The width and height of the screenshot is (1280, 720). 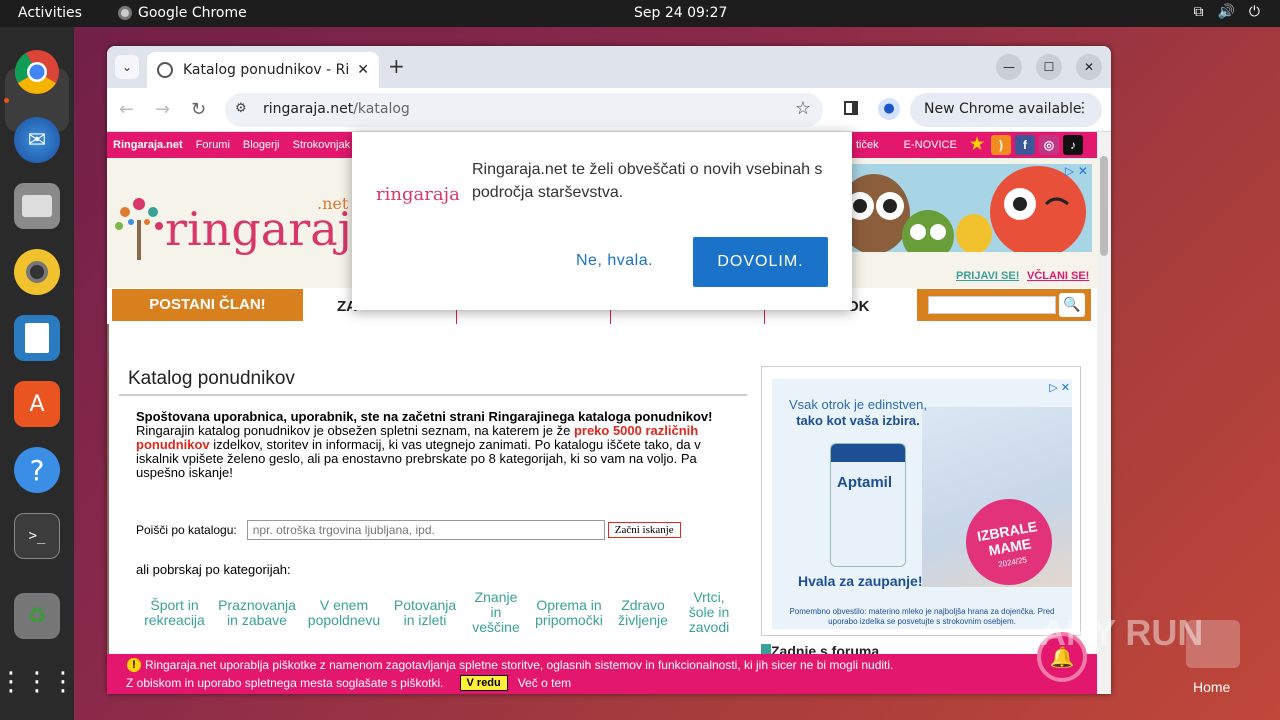 What do you see at coordinates (644, 530) in the screenshot?
I see `catalog-search-button: Začni iskanje` at bounding box center [644, 530].